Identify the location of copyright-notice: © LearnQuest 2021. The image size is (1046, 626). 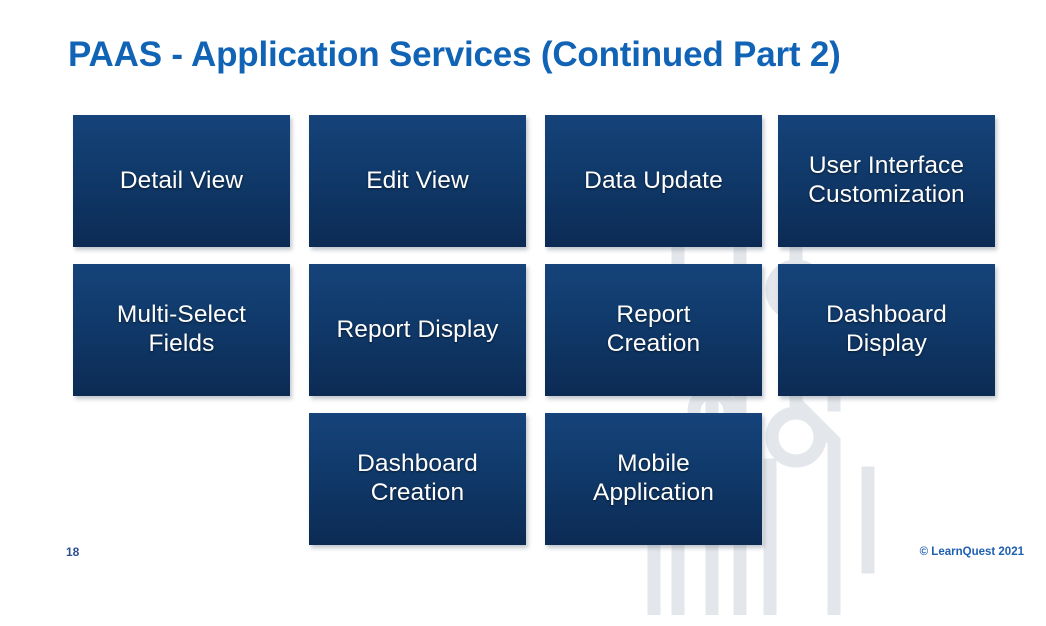
(971, 552).